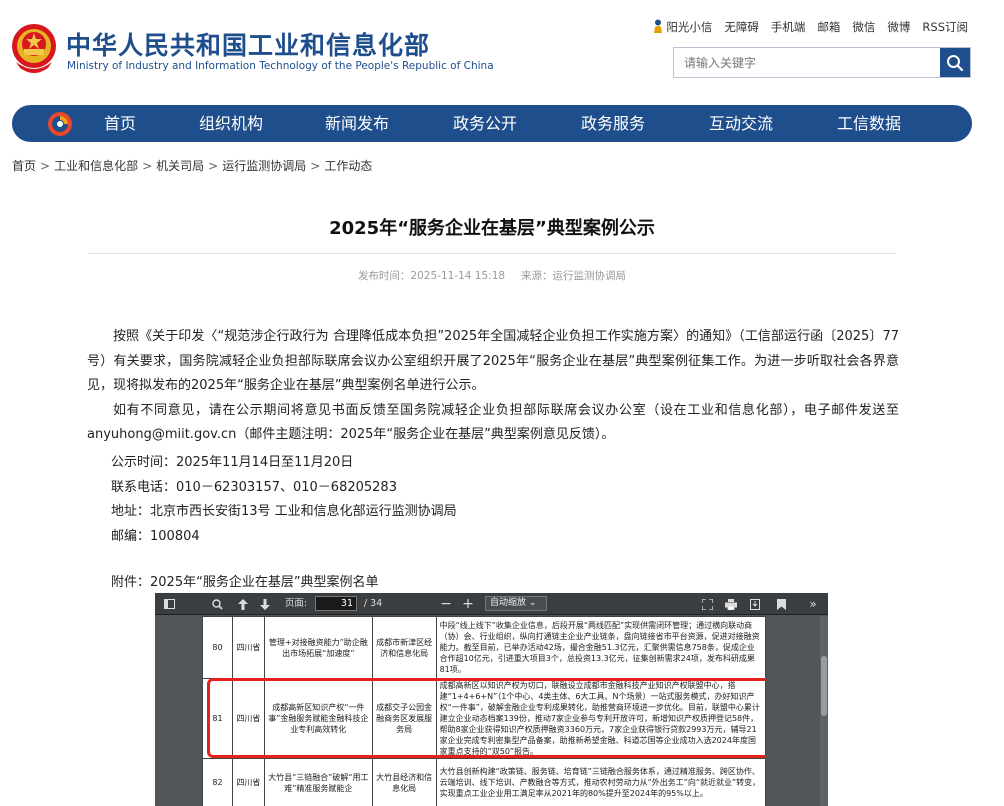 Image resolution: width=1004 pixels, height=806 pixels. Describe the element at coordinates (741, 27) in the screenshot. I see `top-link-accessibility: 无障碍` at that location.